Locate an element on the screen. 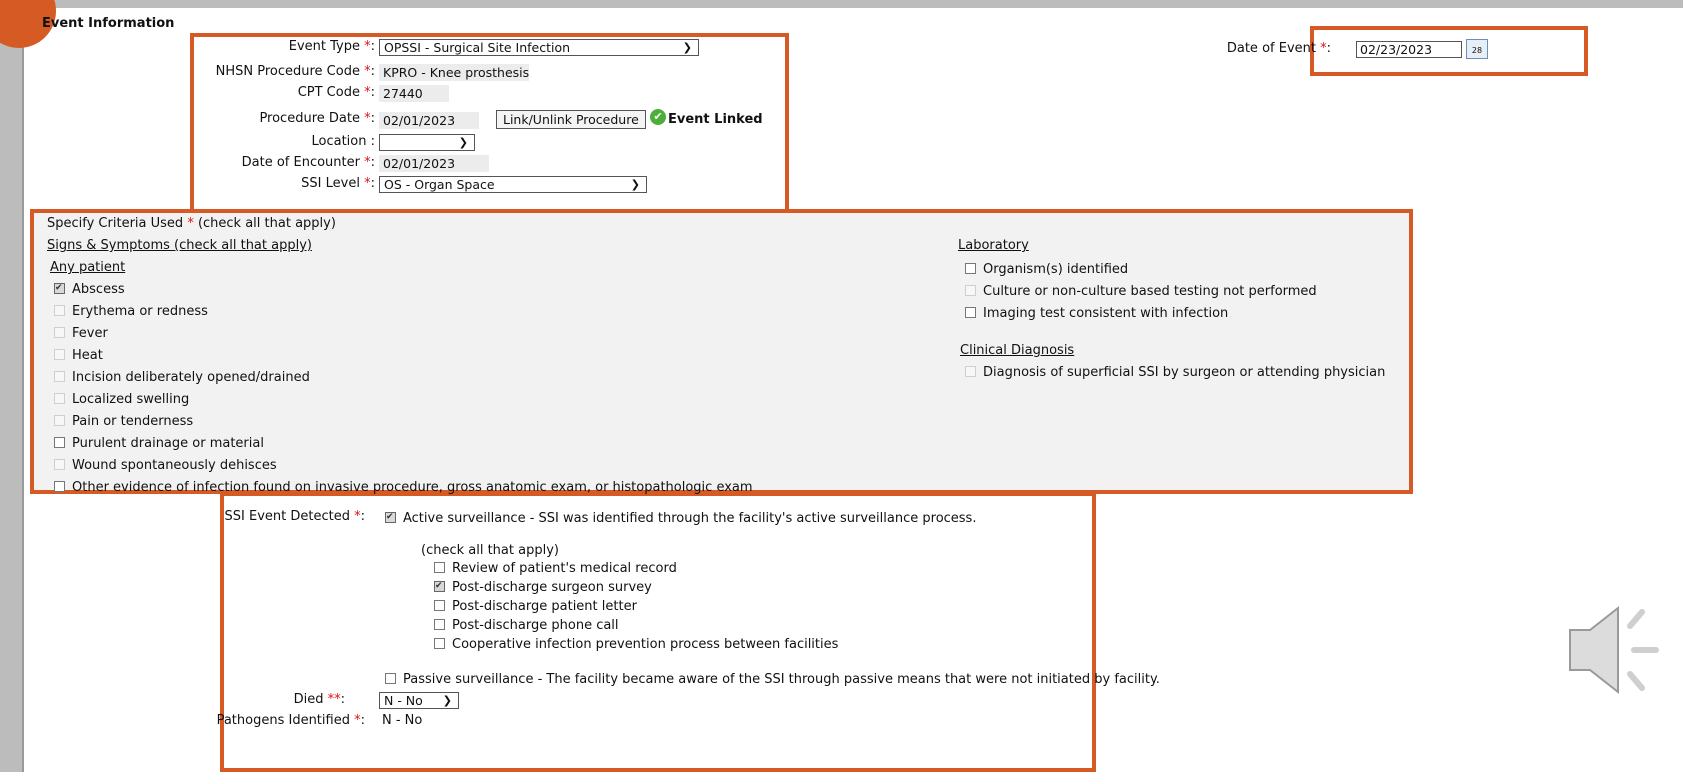 Image resolution: width=1683 pixels, height=772 pixels. event-type-select: OPSSI - Surgical Site Infection ❯ is located at coordinates (539, 47).